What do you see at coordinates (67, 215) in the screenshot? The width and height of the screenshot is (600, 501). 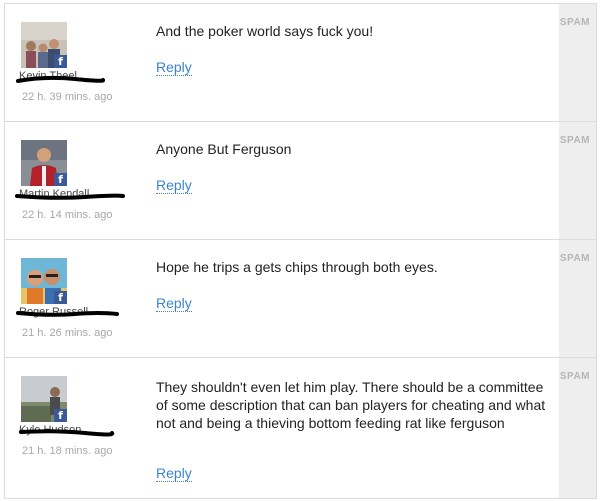 I see `timestamp: 22 h. 14 mins. ago` at bounding box center [67, 215].